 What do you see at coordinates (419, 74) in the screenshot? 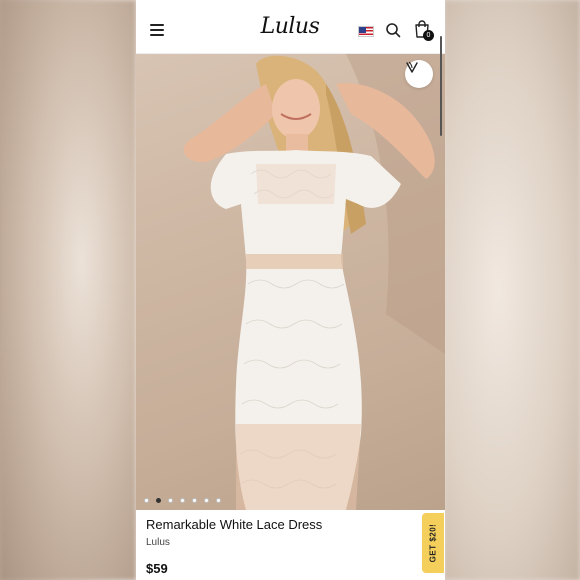
I see `wishlist-button` at bounding box center [419, 74].